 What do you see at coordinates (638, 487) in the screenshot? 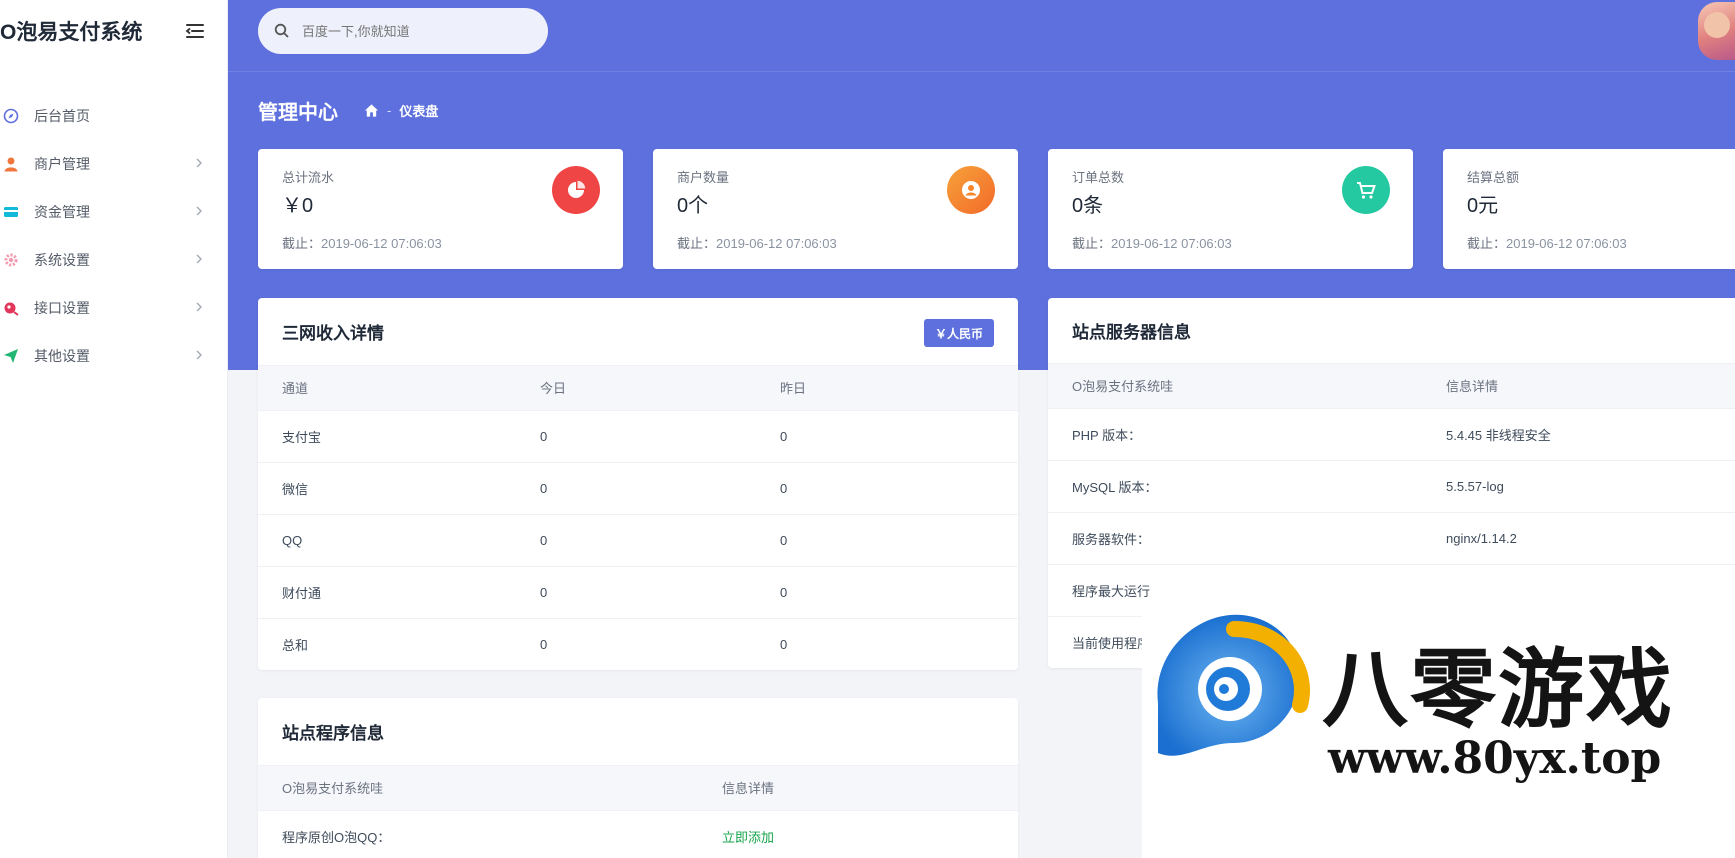
I see `table-row: 微信 0 0` at bounding box center [638, 487].